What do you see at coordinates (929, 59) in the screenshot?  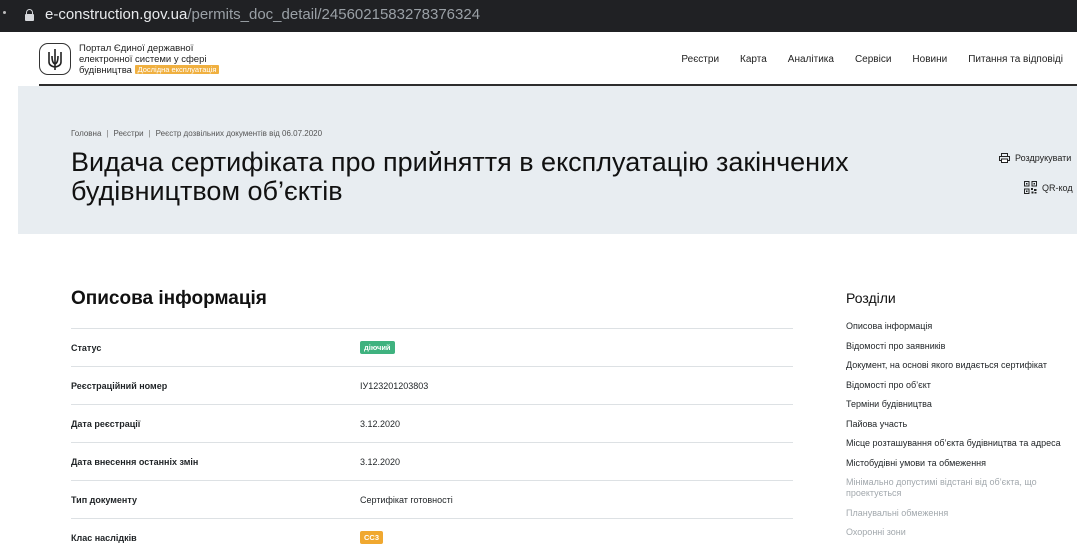 I see `nav-item: Новини` at bounding box center [929, 59].